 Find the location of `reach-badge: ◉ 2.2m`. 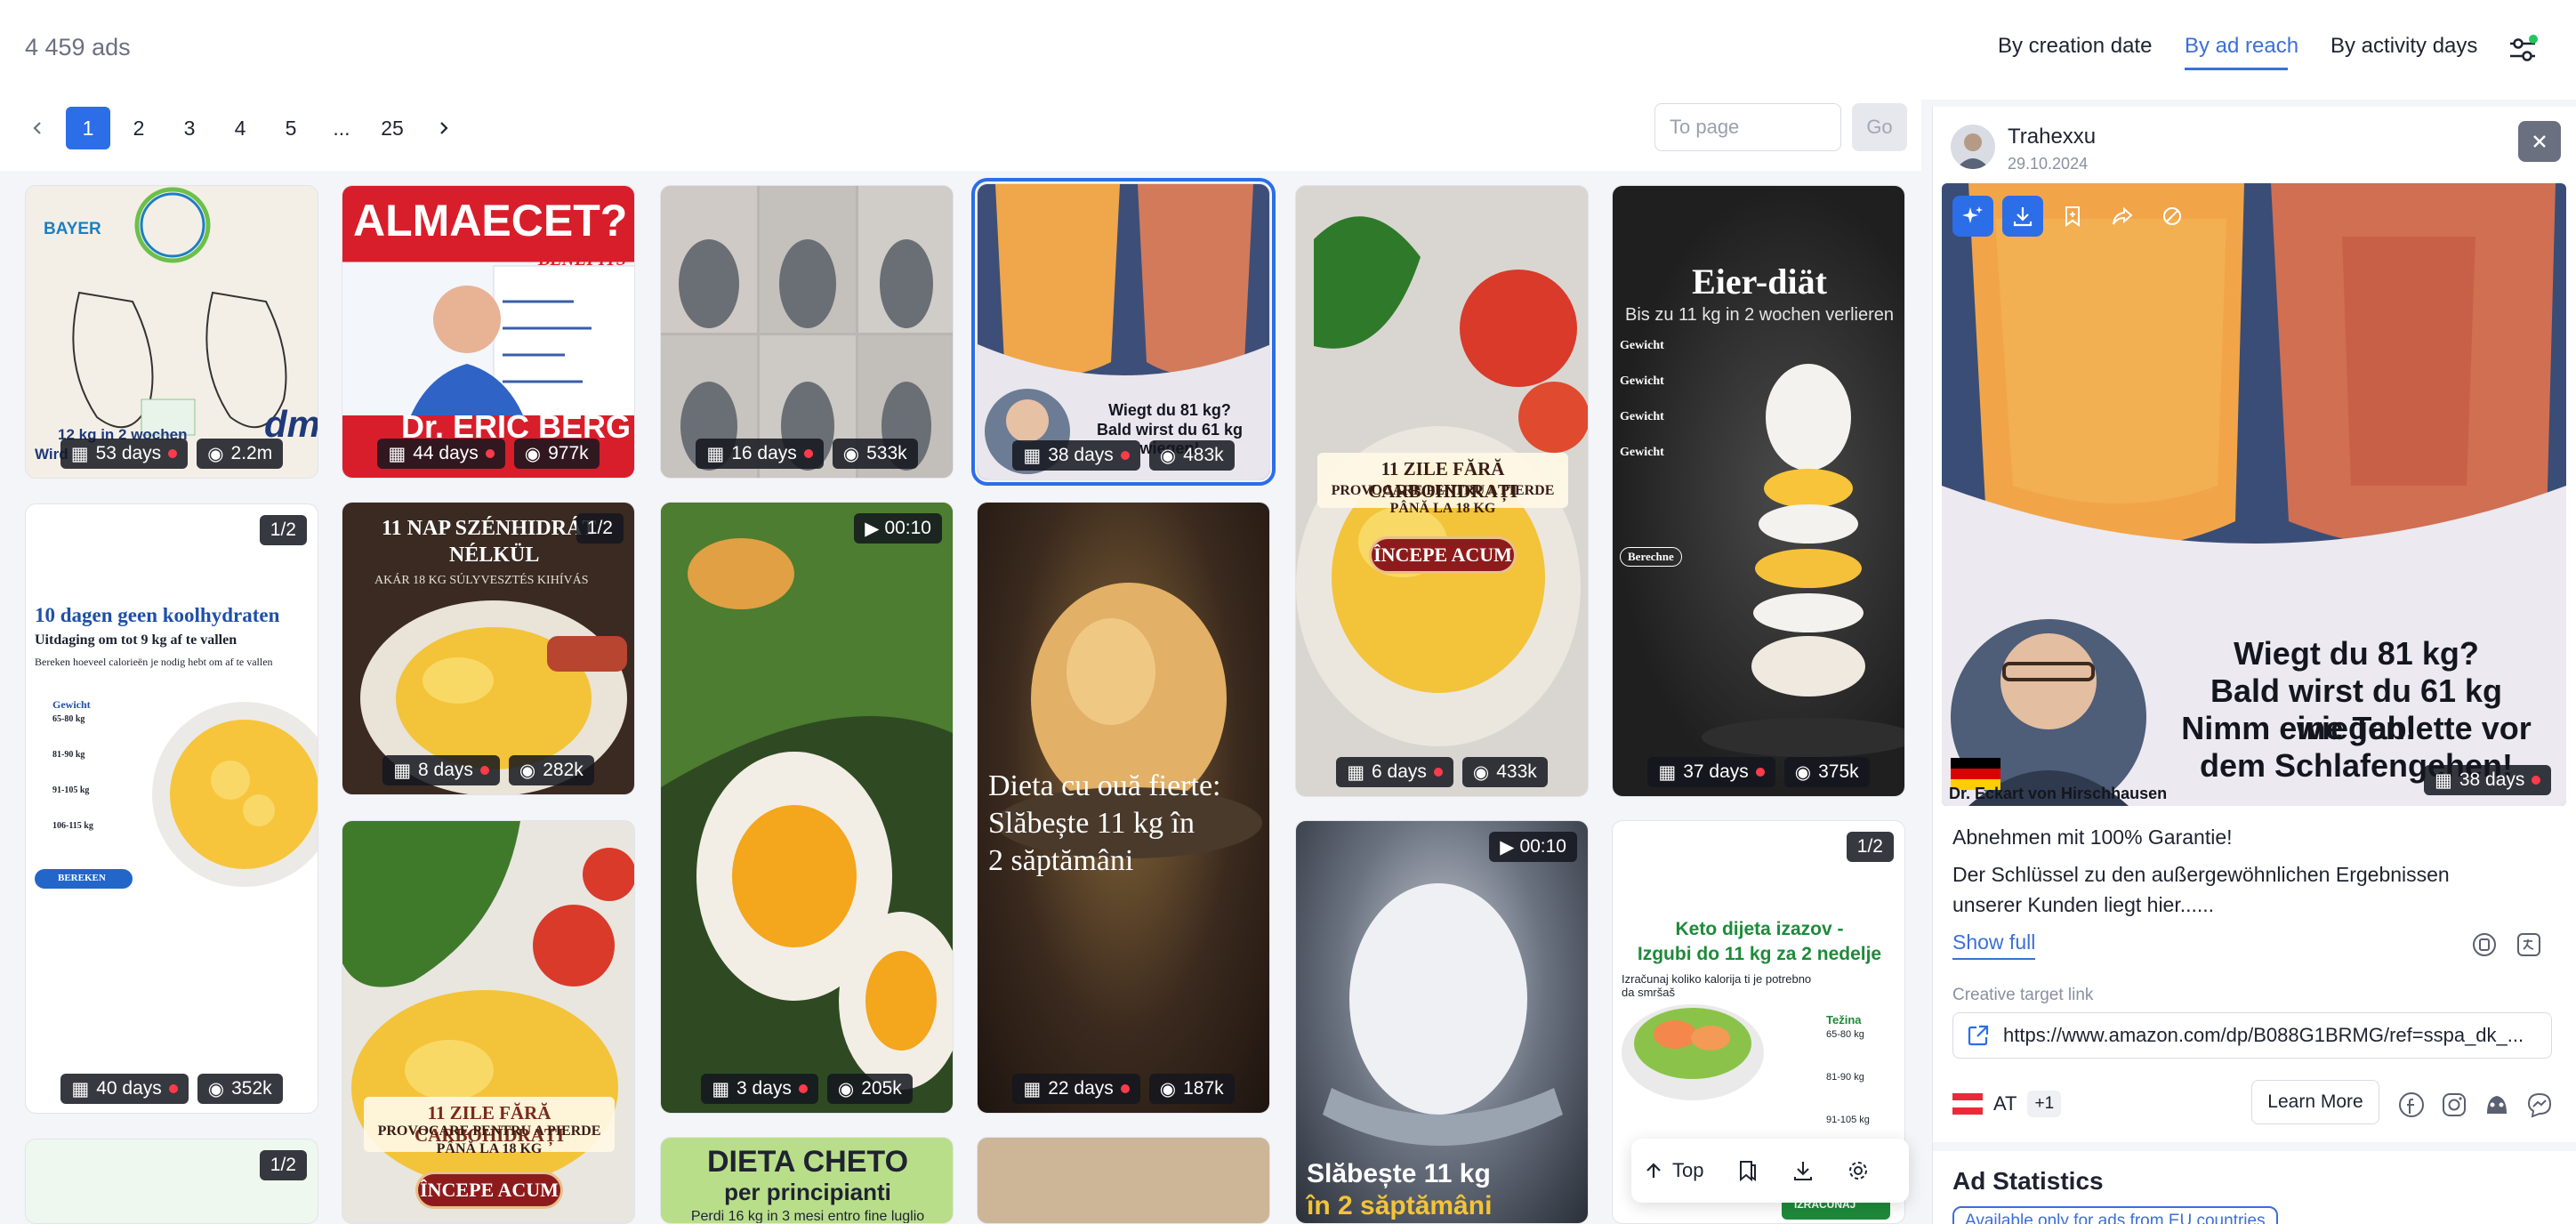

reach-badge: ◉ 2.2m is located at coordinates (240, 454).